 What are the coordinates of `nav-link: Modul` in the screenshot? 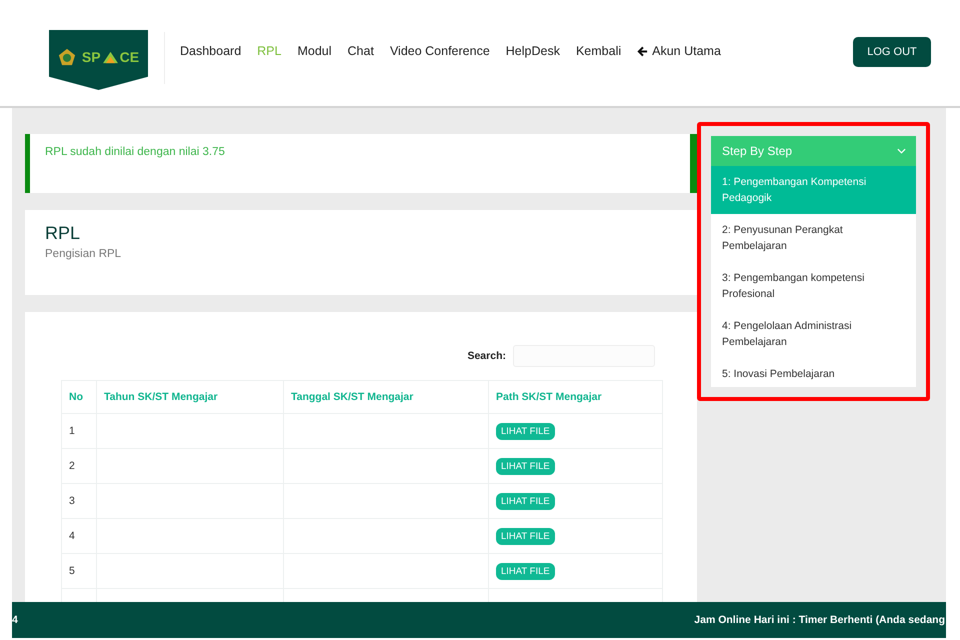 It's located at (314, 51).